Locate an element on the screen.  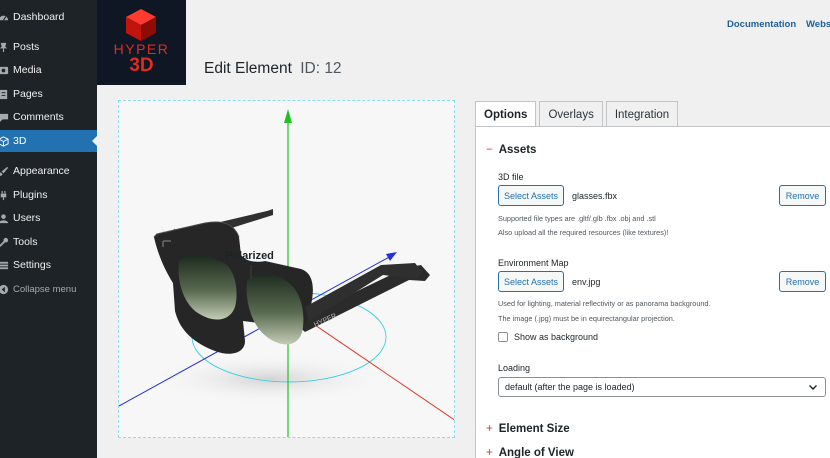
website-link: Websi is located at coordinates (818, 24).